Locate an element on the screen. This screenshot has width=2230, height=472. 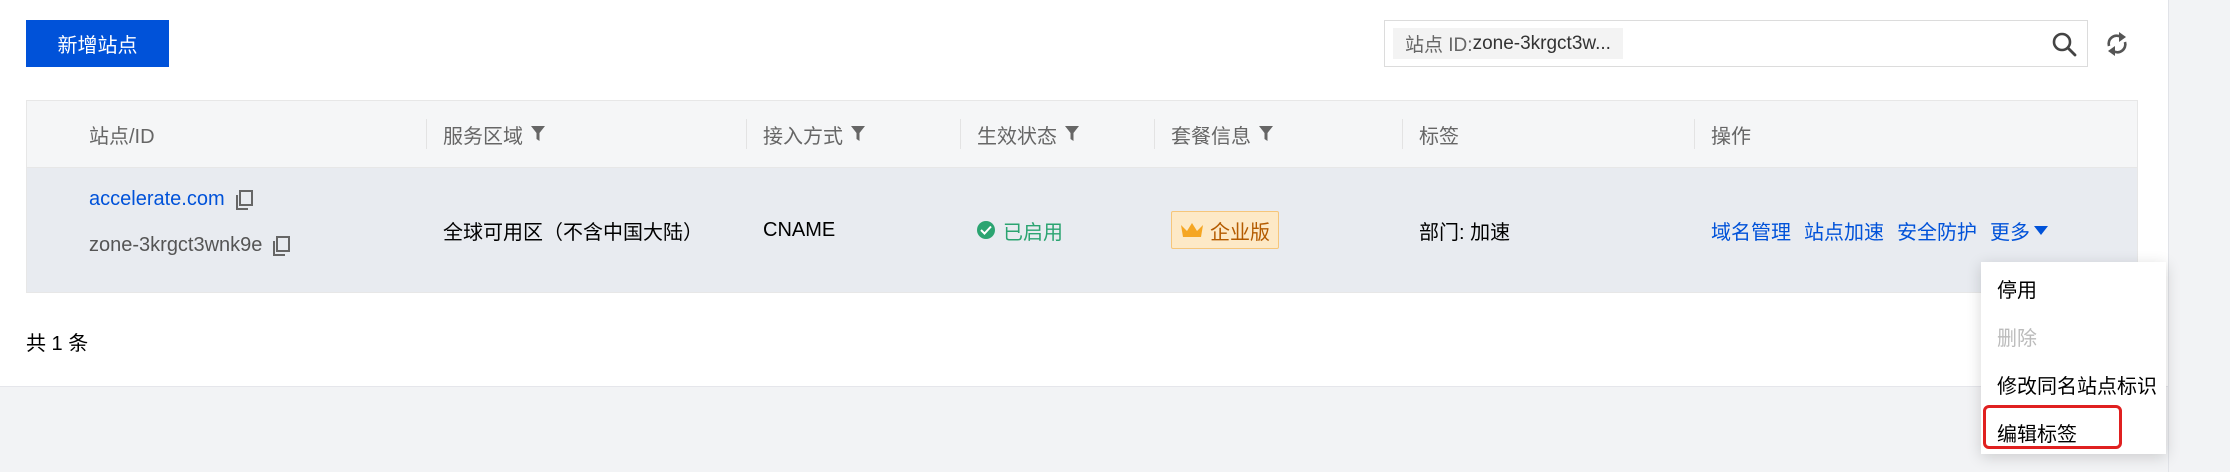
caret-down-icon is located at coordinates (2041, 230).